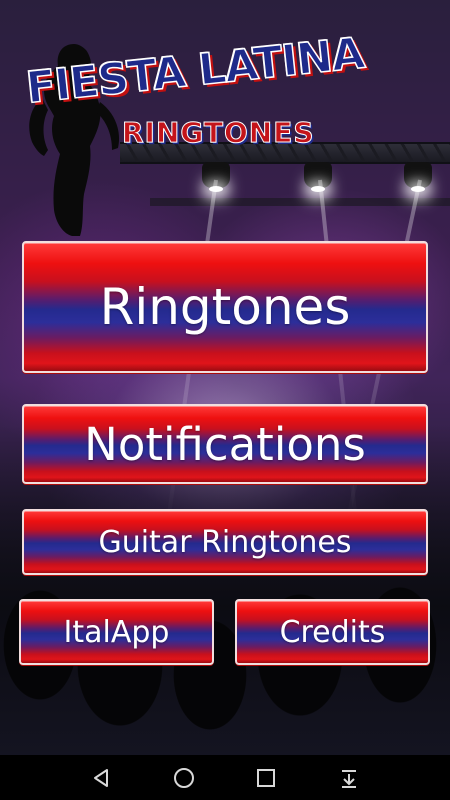  Describe the element at coordinates (300, 202) in the screenshot. I see `stage-truss-lower` at that location.